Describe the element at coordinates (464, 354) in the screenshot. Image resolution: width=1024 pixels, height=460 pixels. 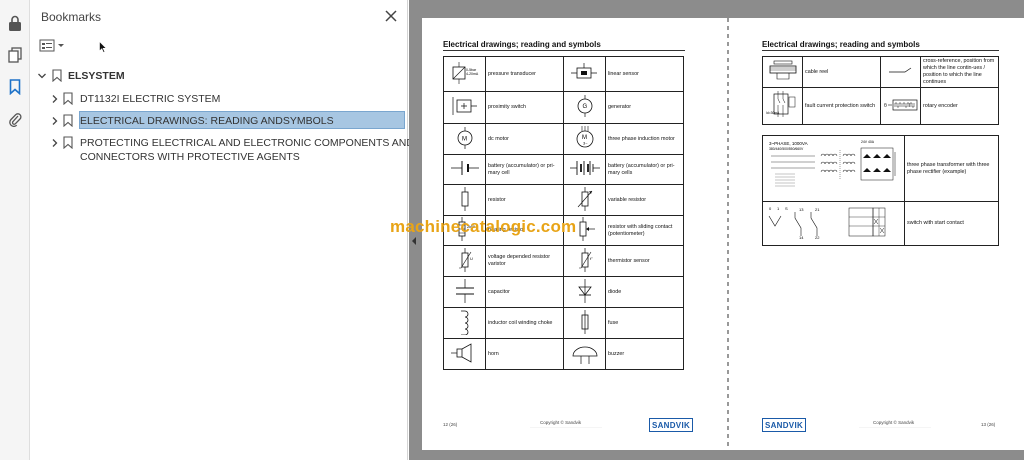
I see `horn-symbol` at that location.